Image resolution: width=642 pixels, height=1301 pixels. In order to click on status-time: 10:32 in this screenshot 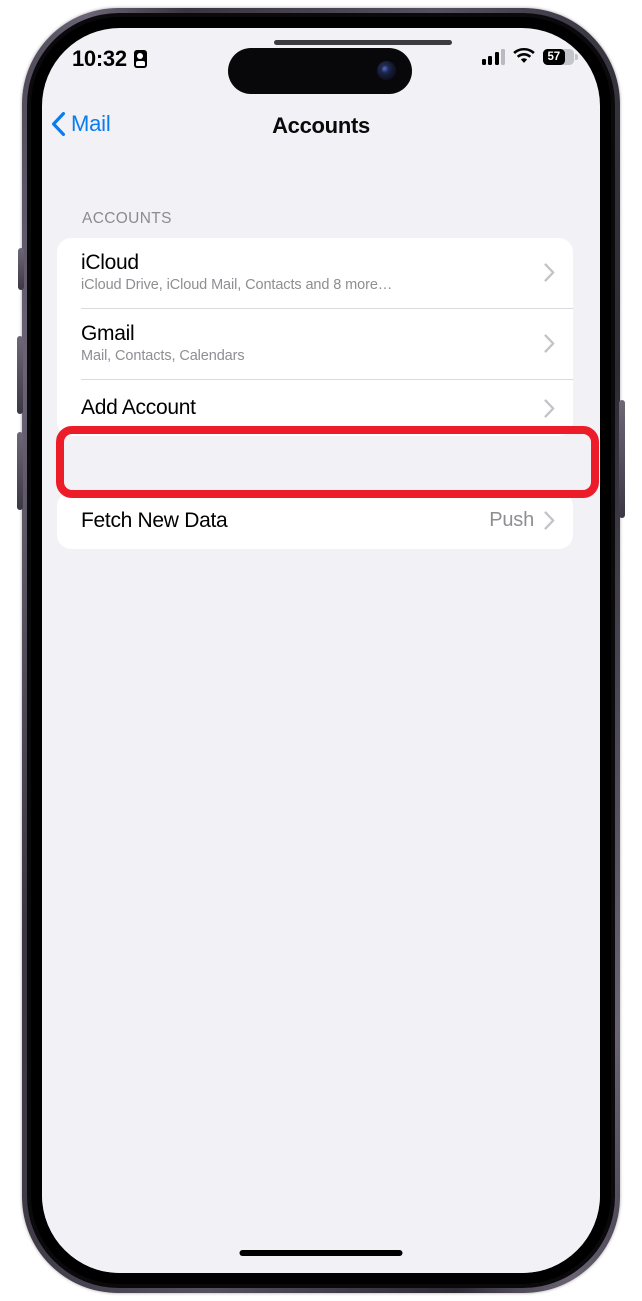, I will do `click(99, 58)`.